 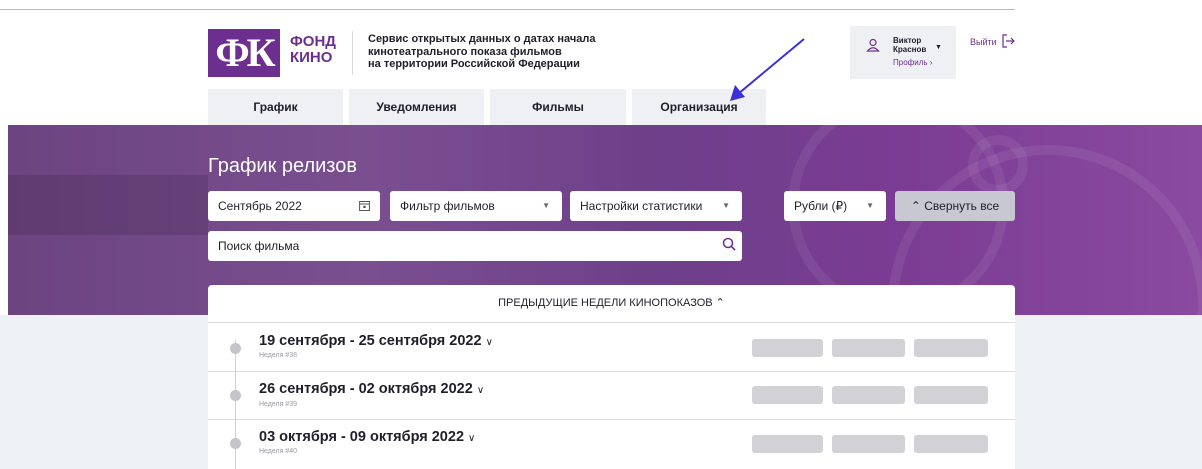 What do you see at coordinates (729, 244) in the screenshot?
I see `search-icon` at bounding box center [729, 244].